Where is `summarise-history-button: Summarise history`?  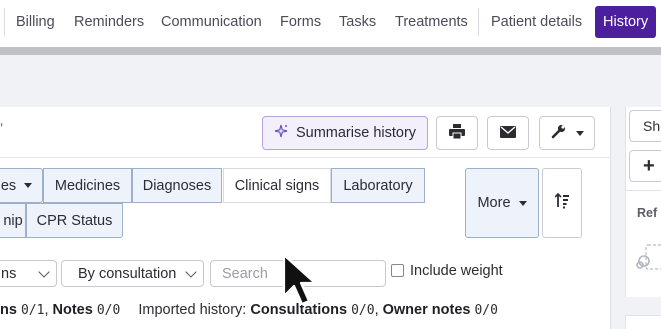 summarise-history-button: Summarise history is located at coordinates (345, 133).